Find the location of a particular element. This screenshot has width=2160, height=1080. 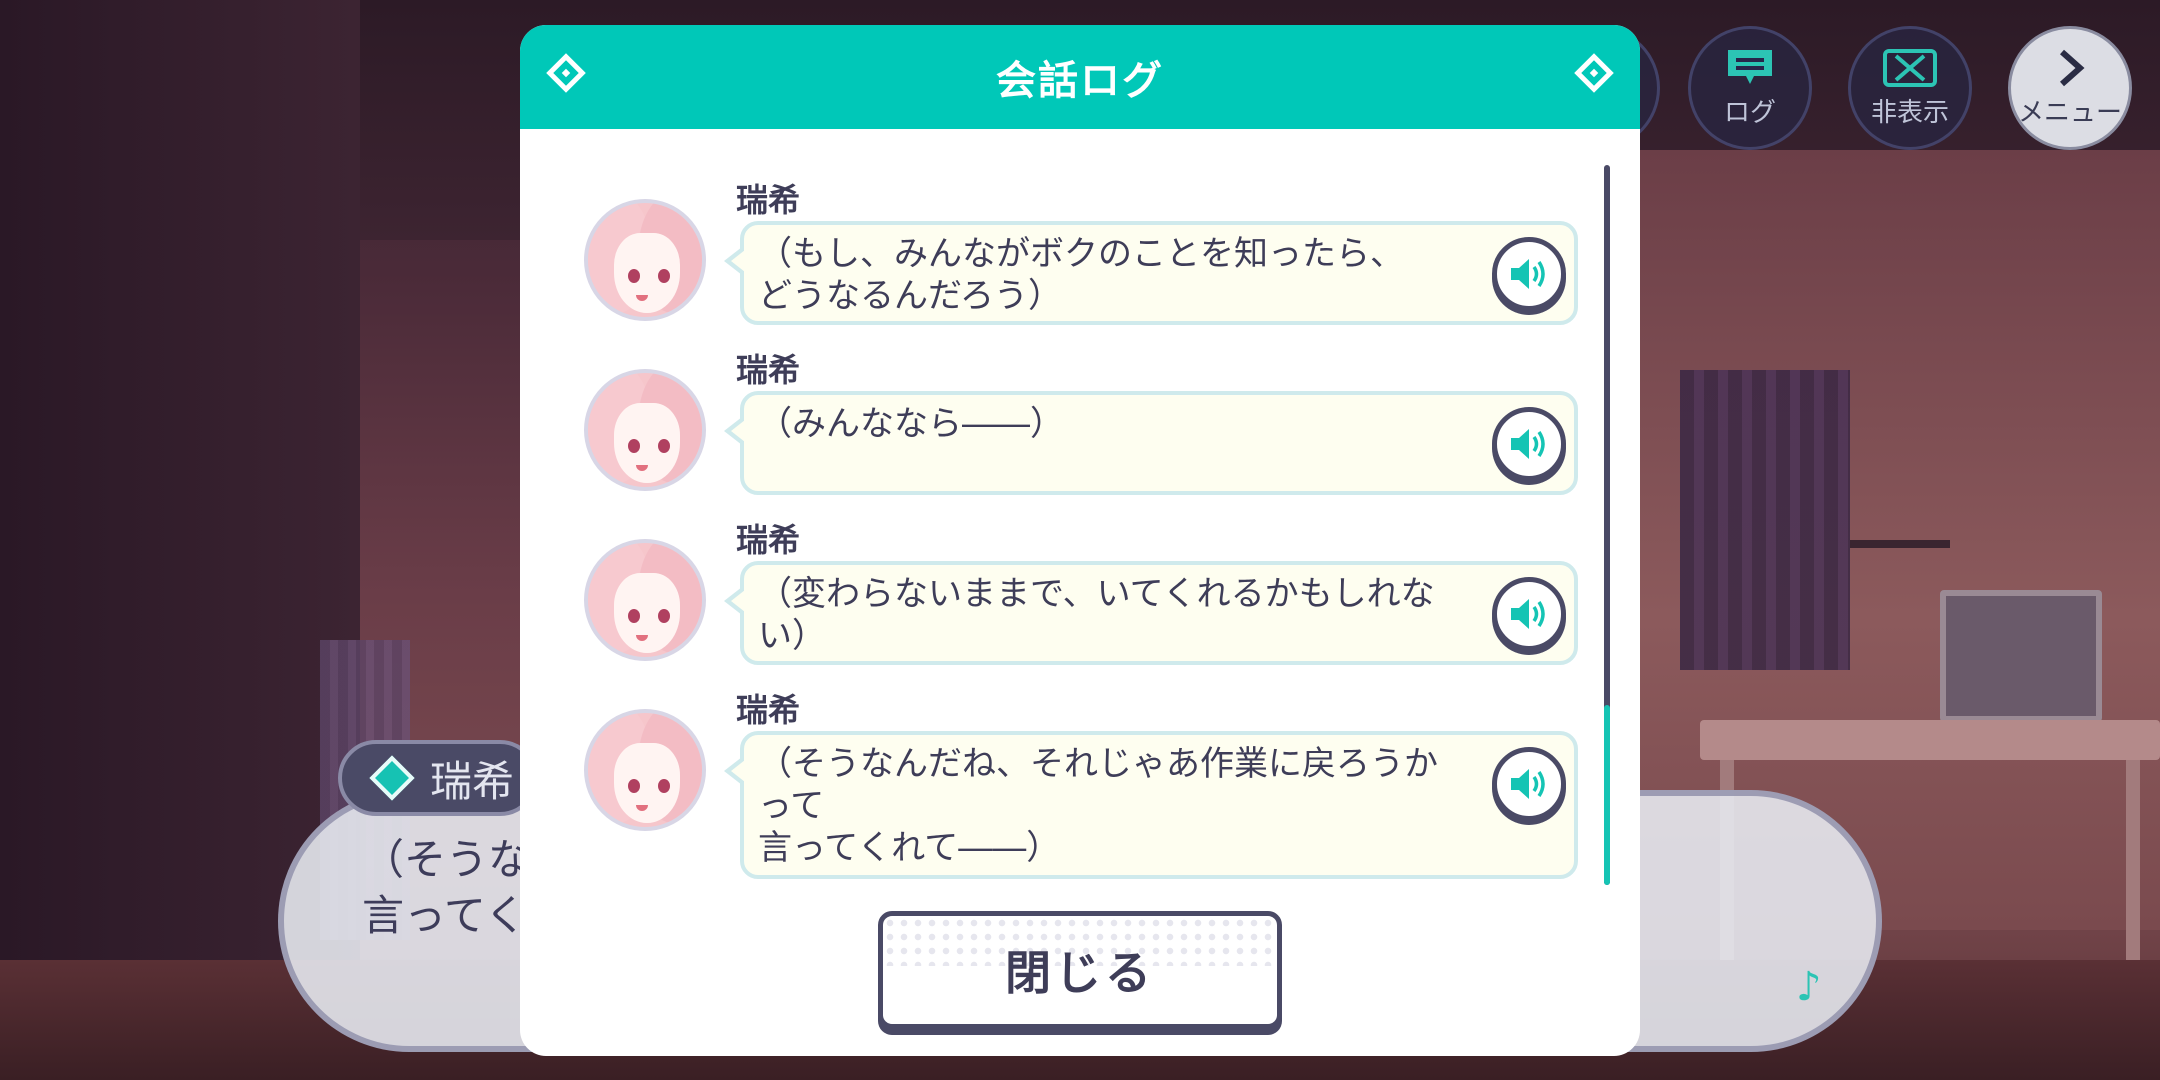

dialog-title: 会話ログ is located at coordinates (1080, 81).